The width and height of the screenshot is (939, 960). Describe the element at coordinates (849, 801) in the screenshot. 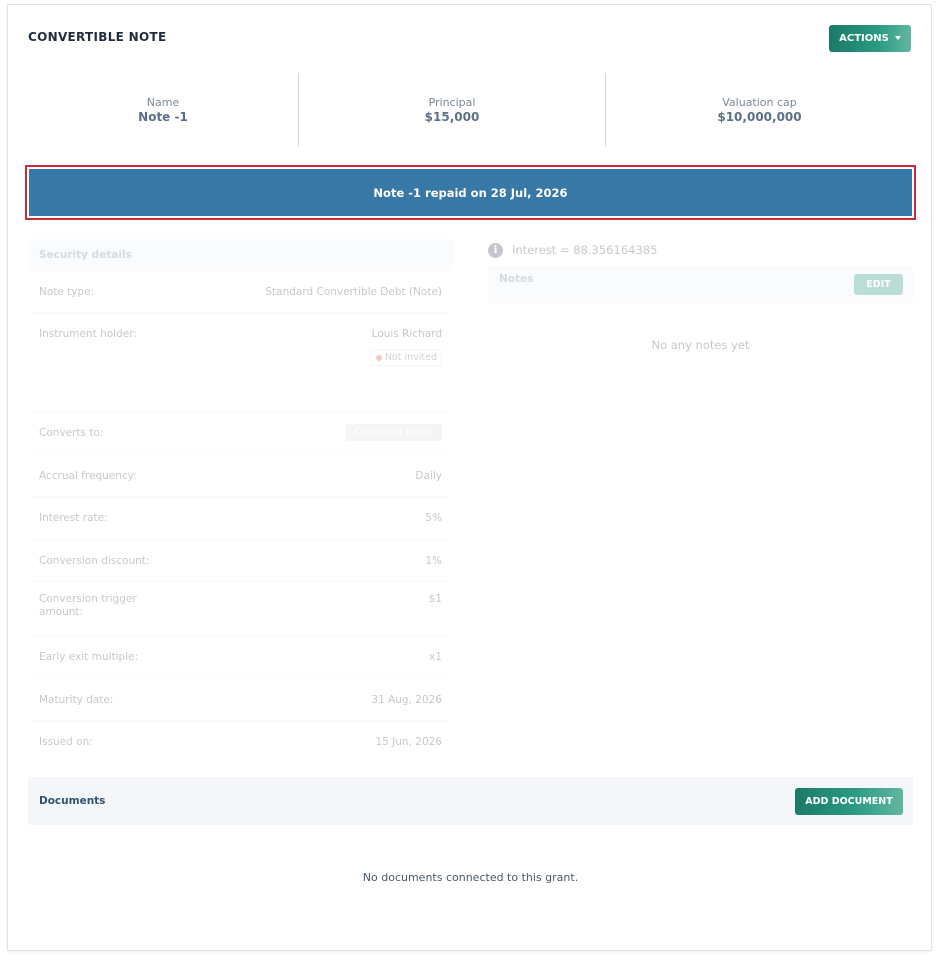

I see `add-document-button: ADD DOCUMENT` at that location.